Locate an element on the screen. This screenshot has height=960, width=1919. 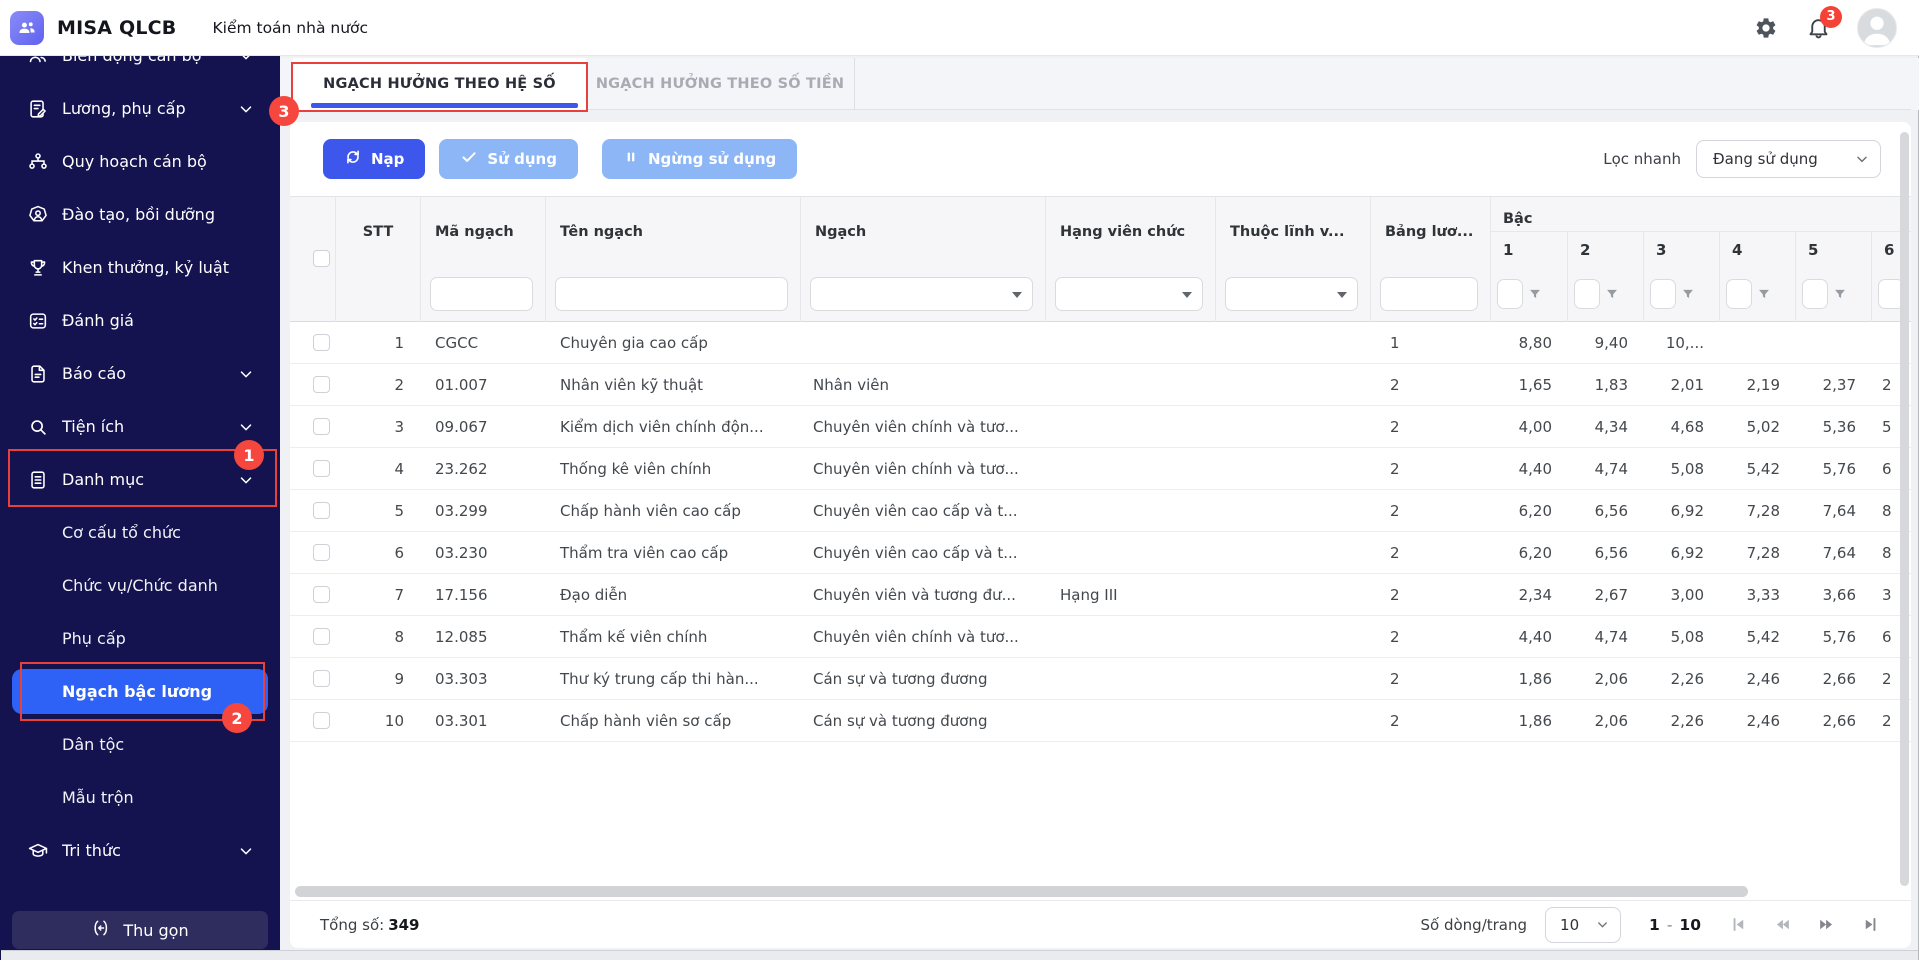
filter-bac-4-input is located at coordinates (1739, 294).